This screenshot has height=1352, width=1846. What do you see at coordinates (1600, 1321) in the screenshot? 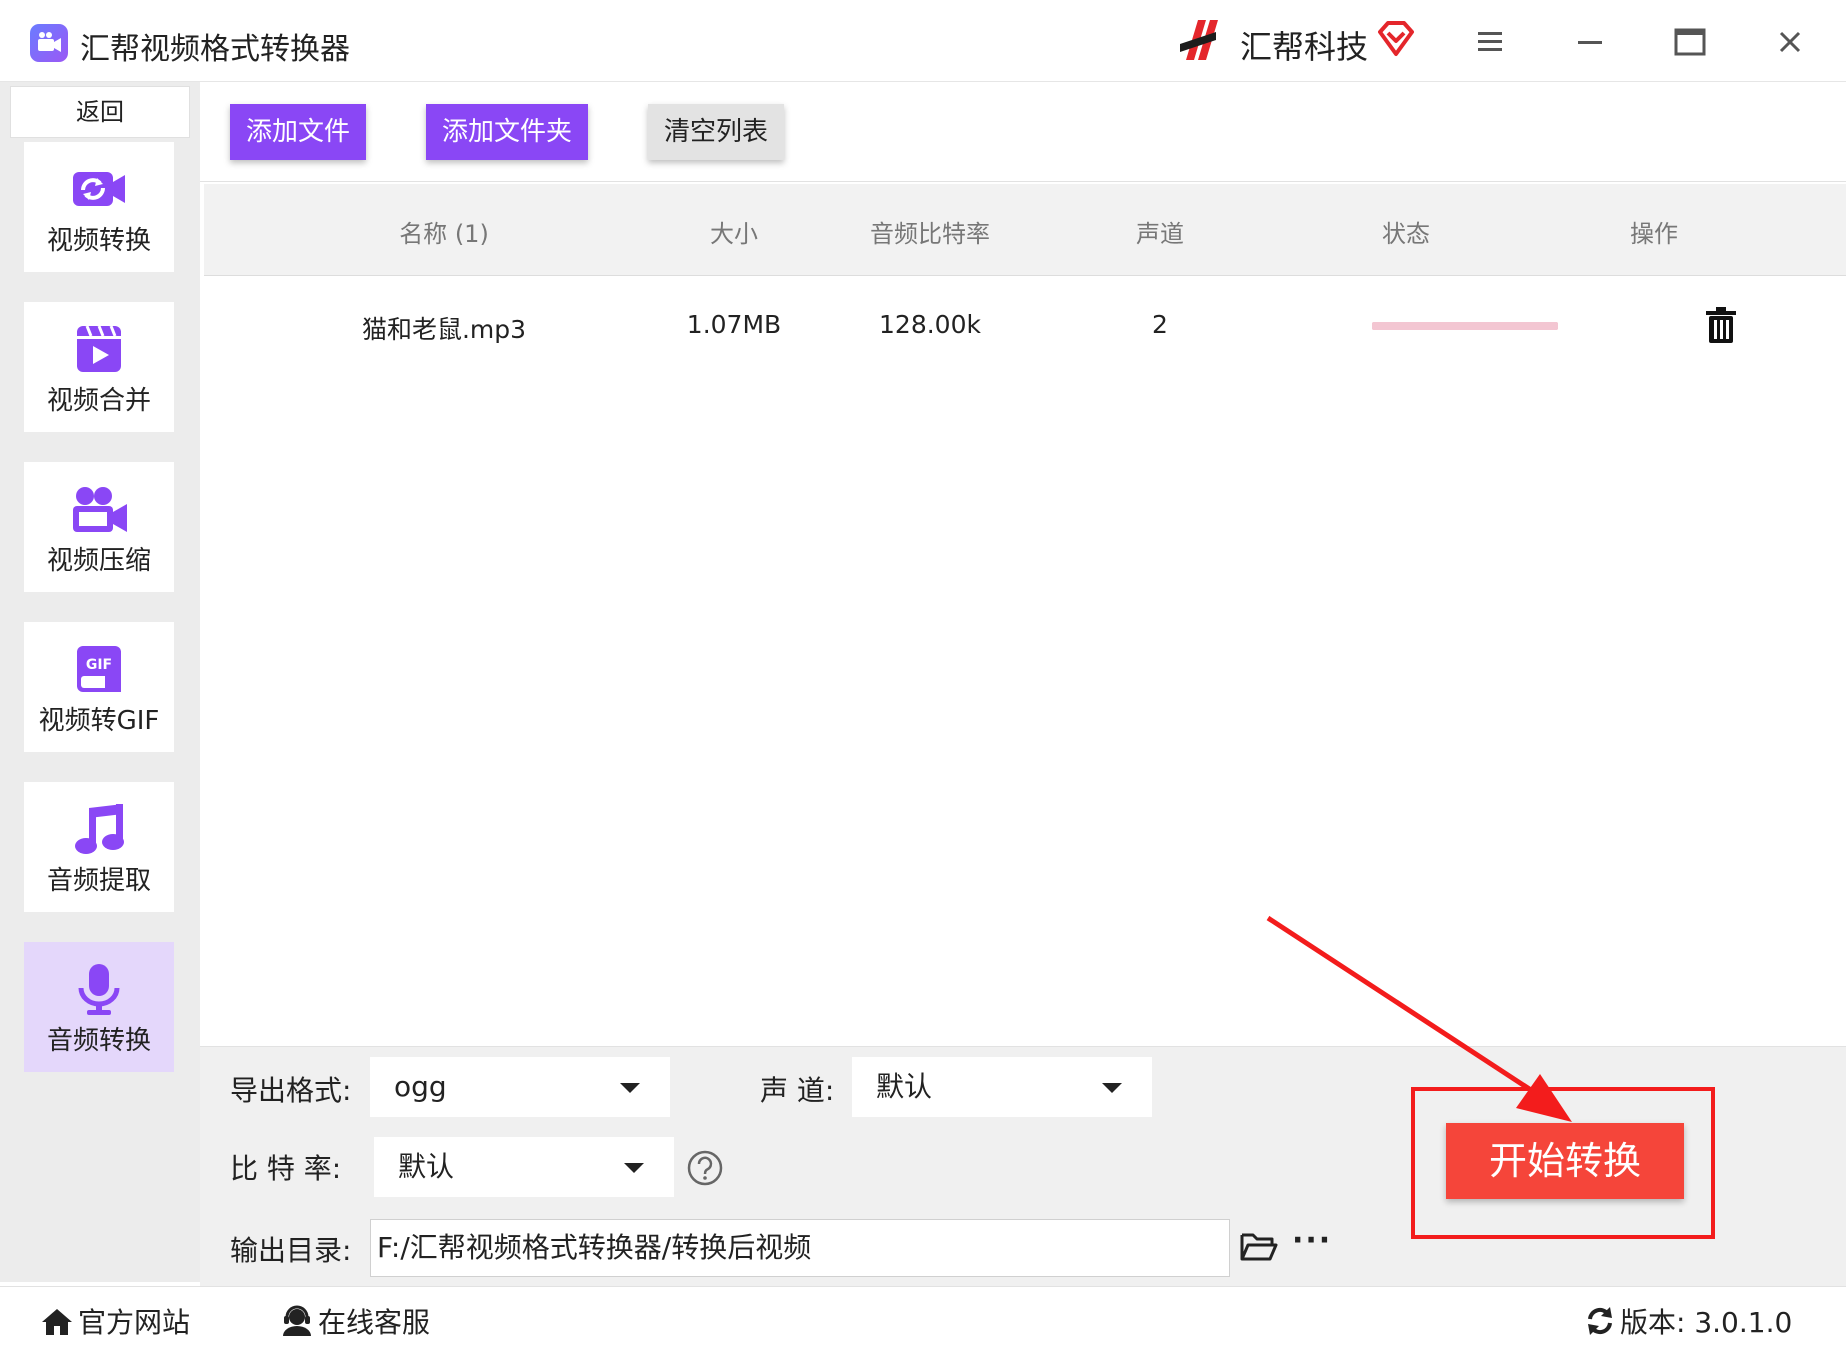
I see `refresh-icon` at bounding box center [1600, 1321].